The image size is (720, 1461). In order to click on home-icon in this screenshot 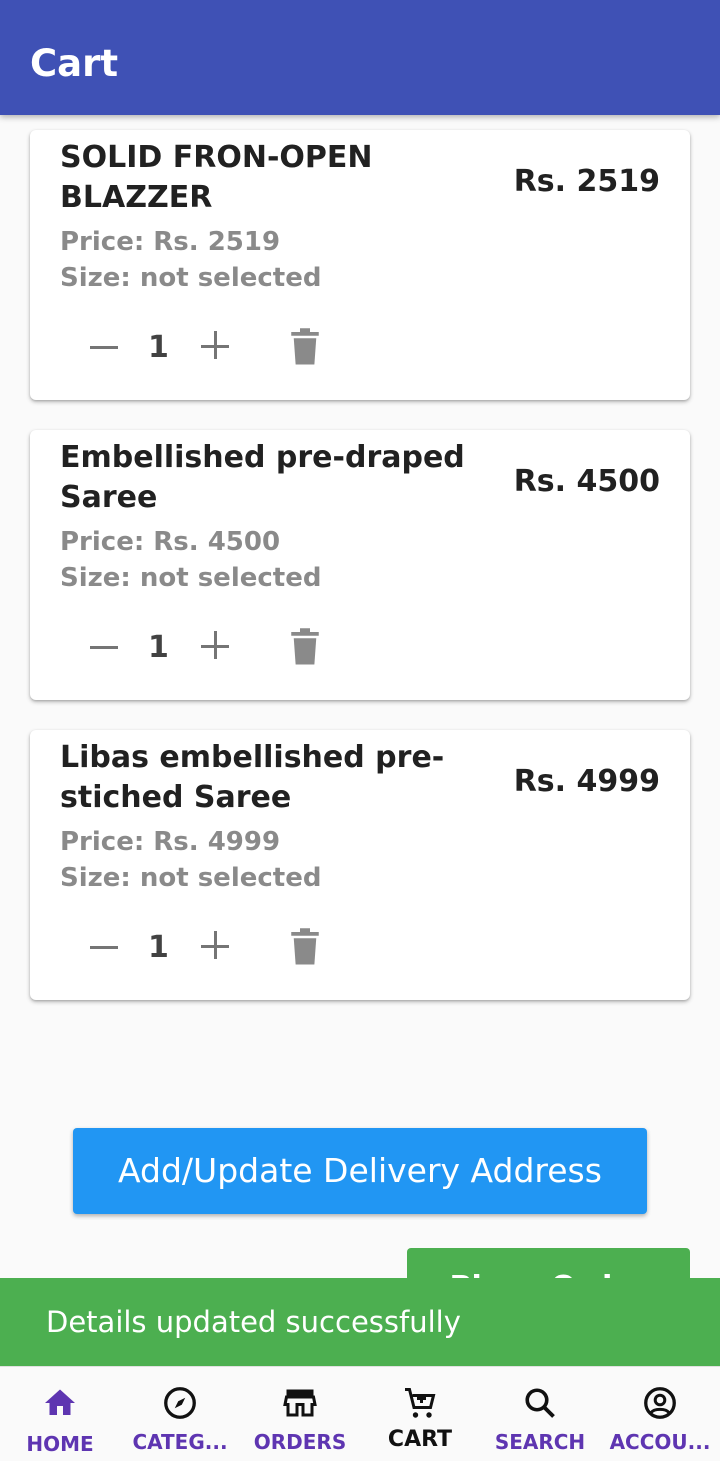, I will do `click(60, 1402)`.